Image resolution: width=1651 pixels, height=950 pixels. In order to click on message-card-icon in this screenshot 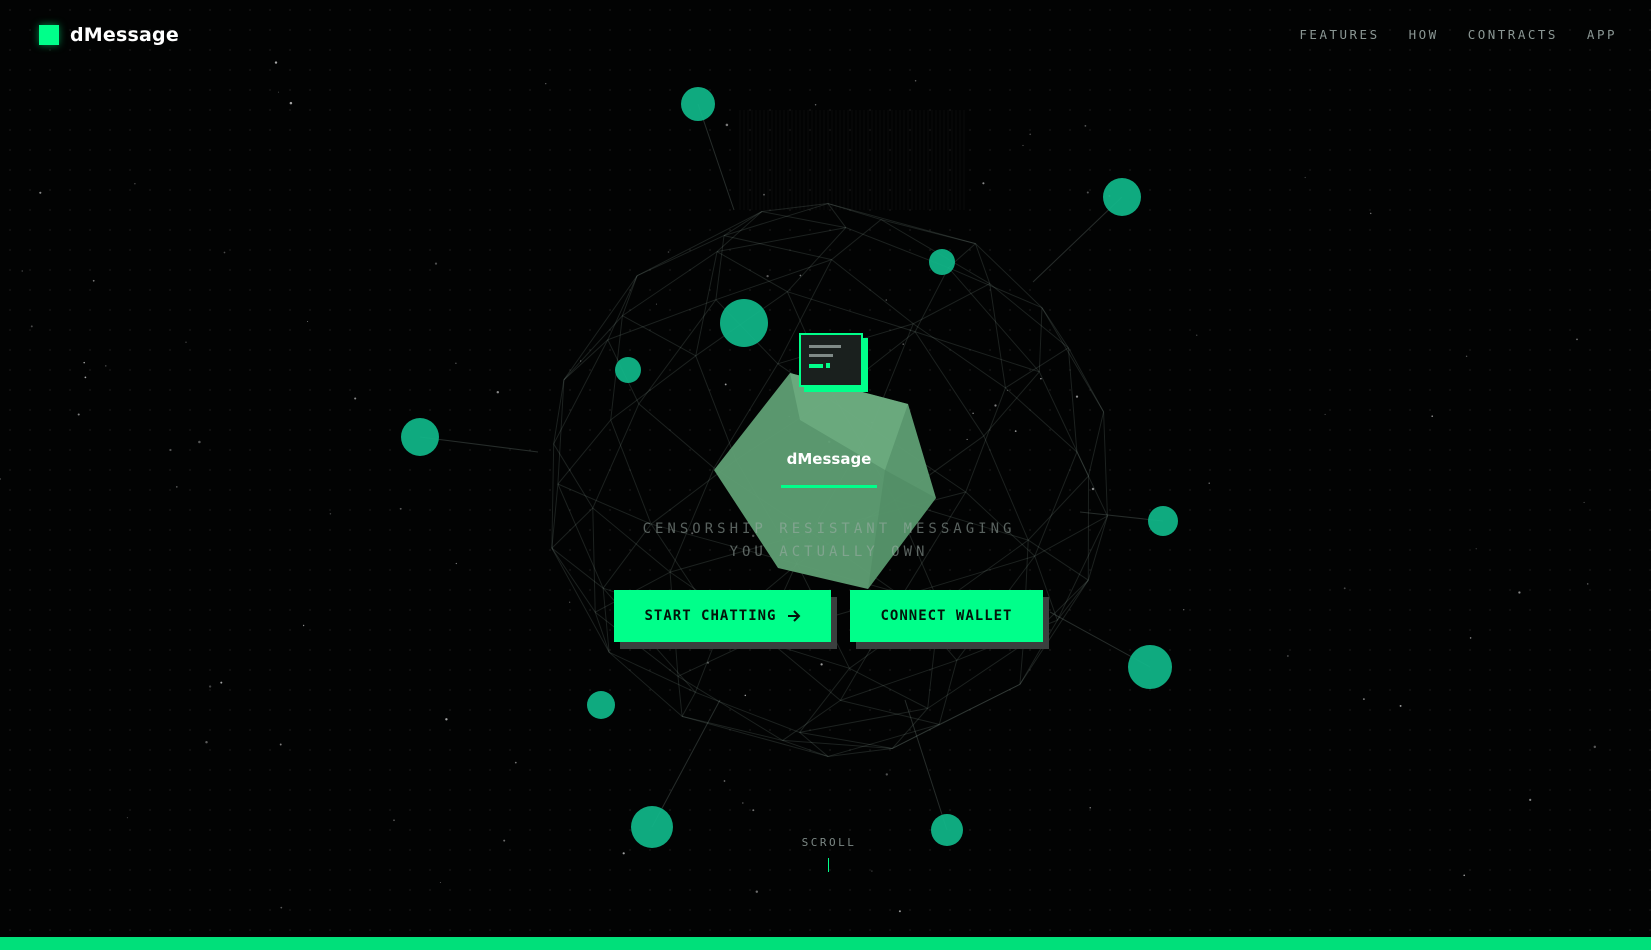, I will do `click(831, 360)`.